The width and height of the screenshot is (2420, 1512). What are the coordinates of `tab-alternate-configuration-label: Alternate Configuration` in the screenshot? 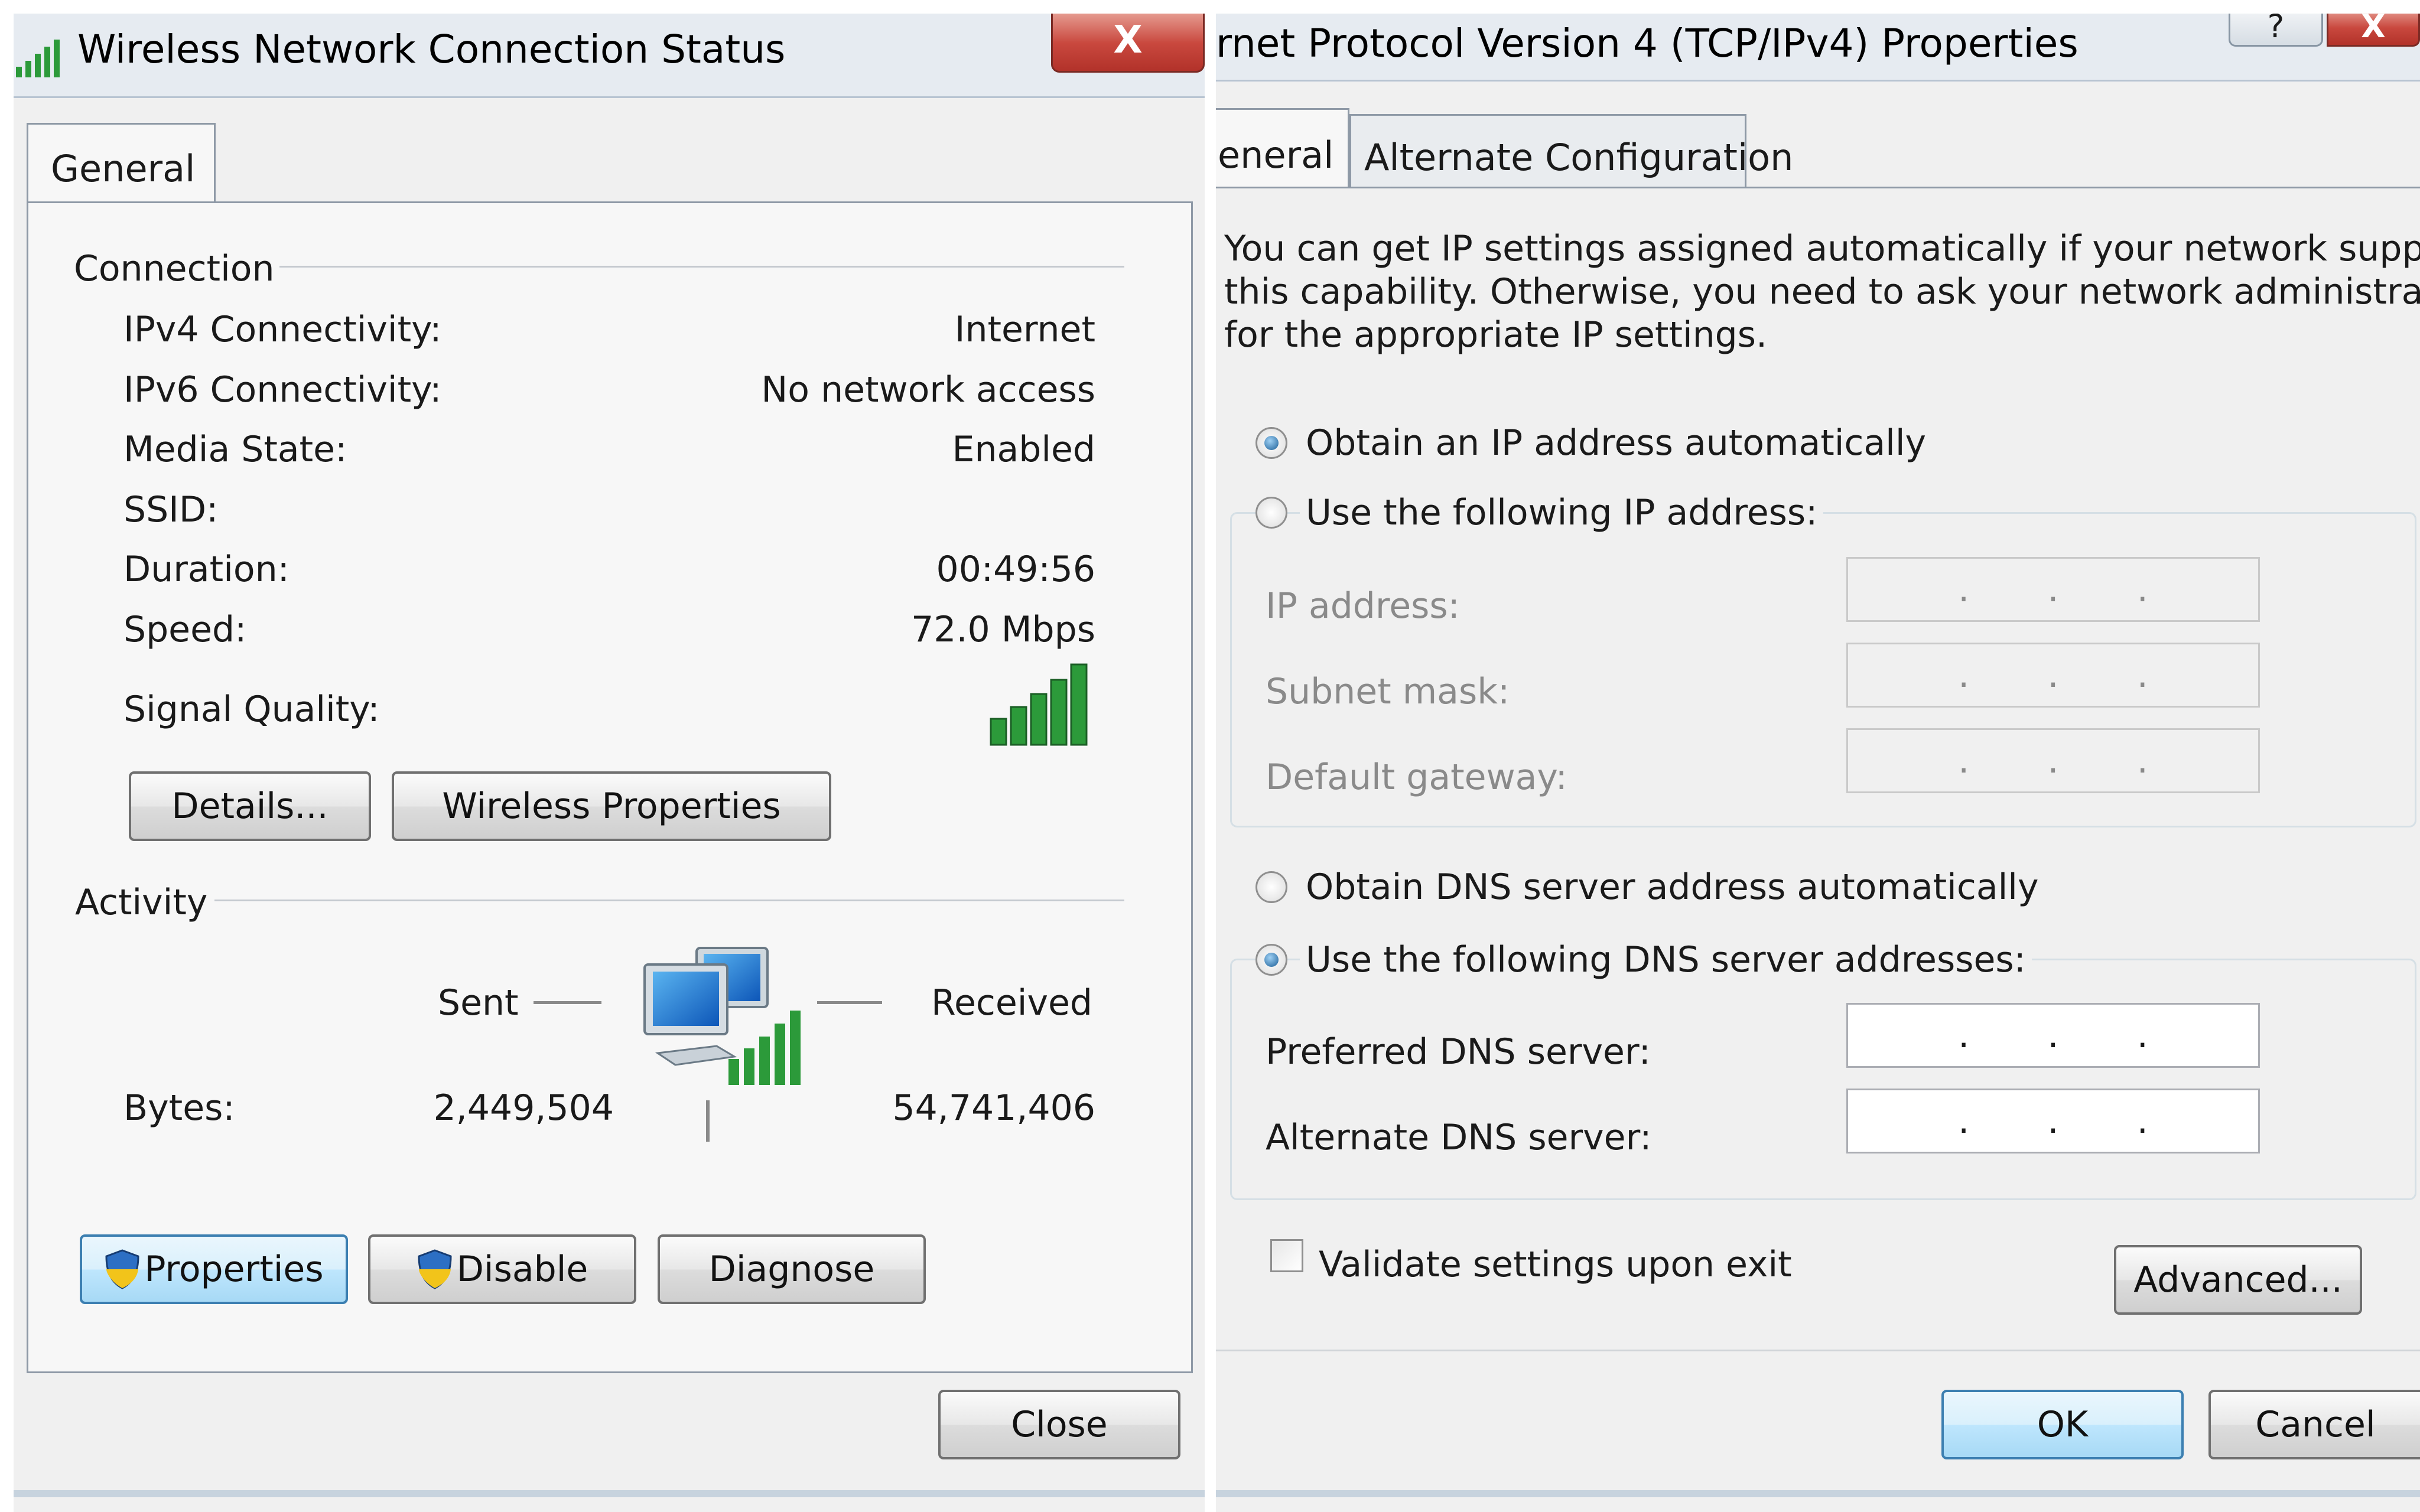 It's located at (1579, 157).